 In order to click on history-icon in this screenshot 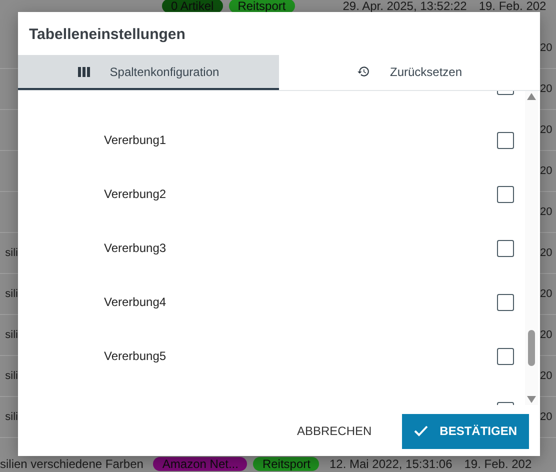, I will do `click(363, 71)`.